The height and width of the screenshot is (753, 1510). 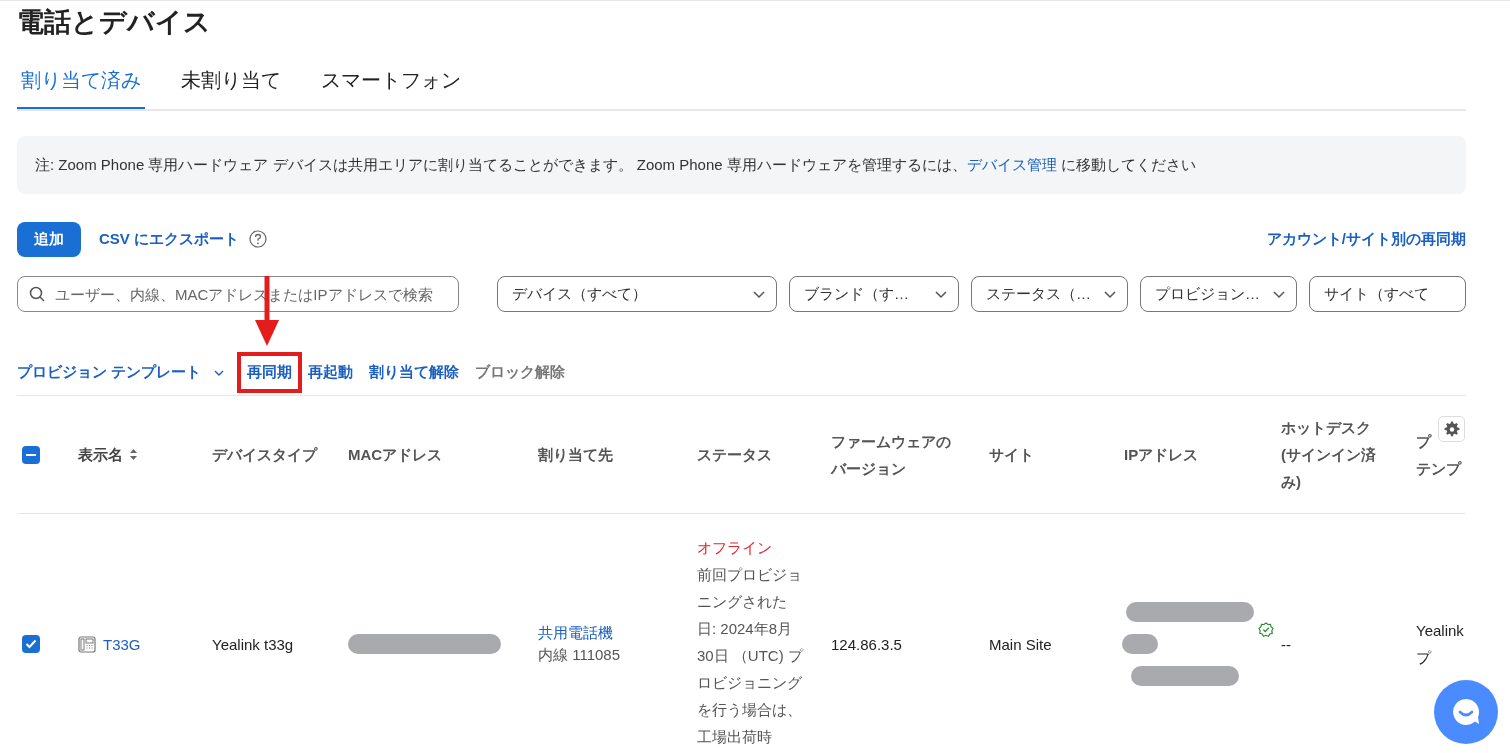 I want to click on tab: スマートフォン, so click(x=391, y=83).